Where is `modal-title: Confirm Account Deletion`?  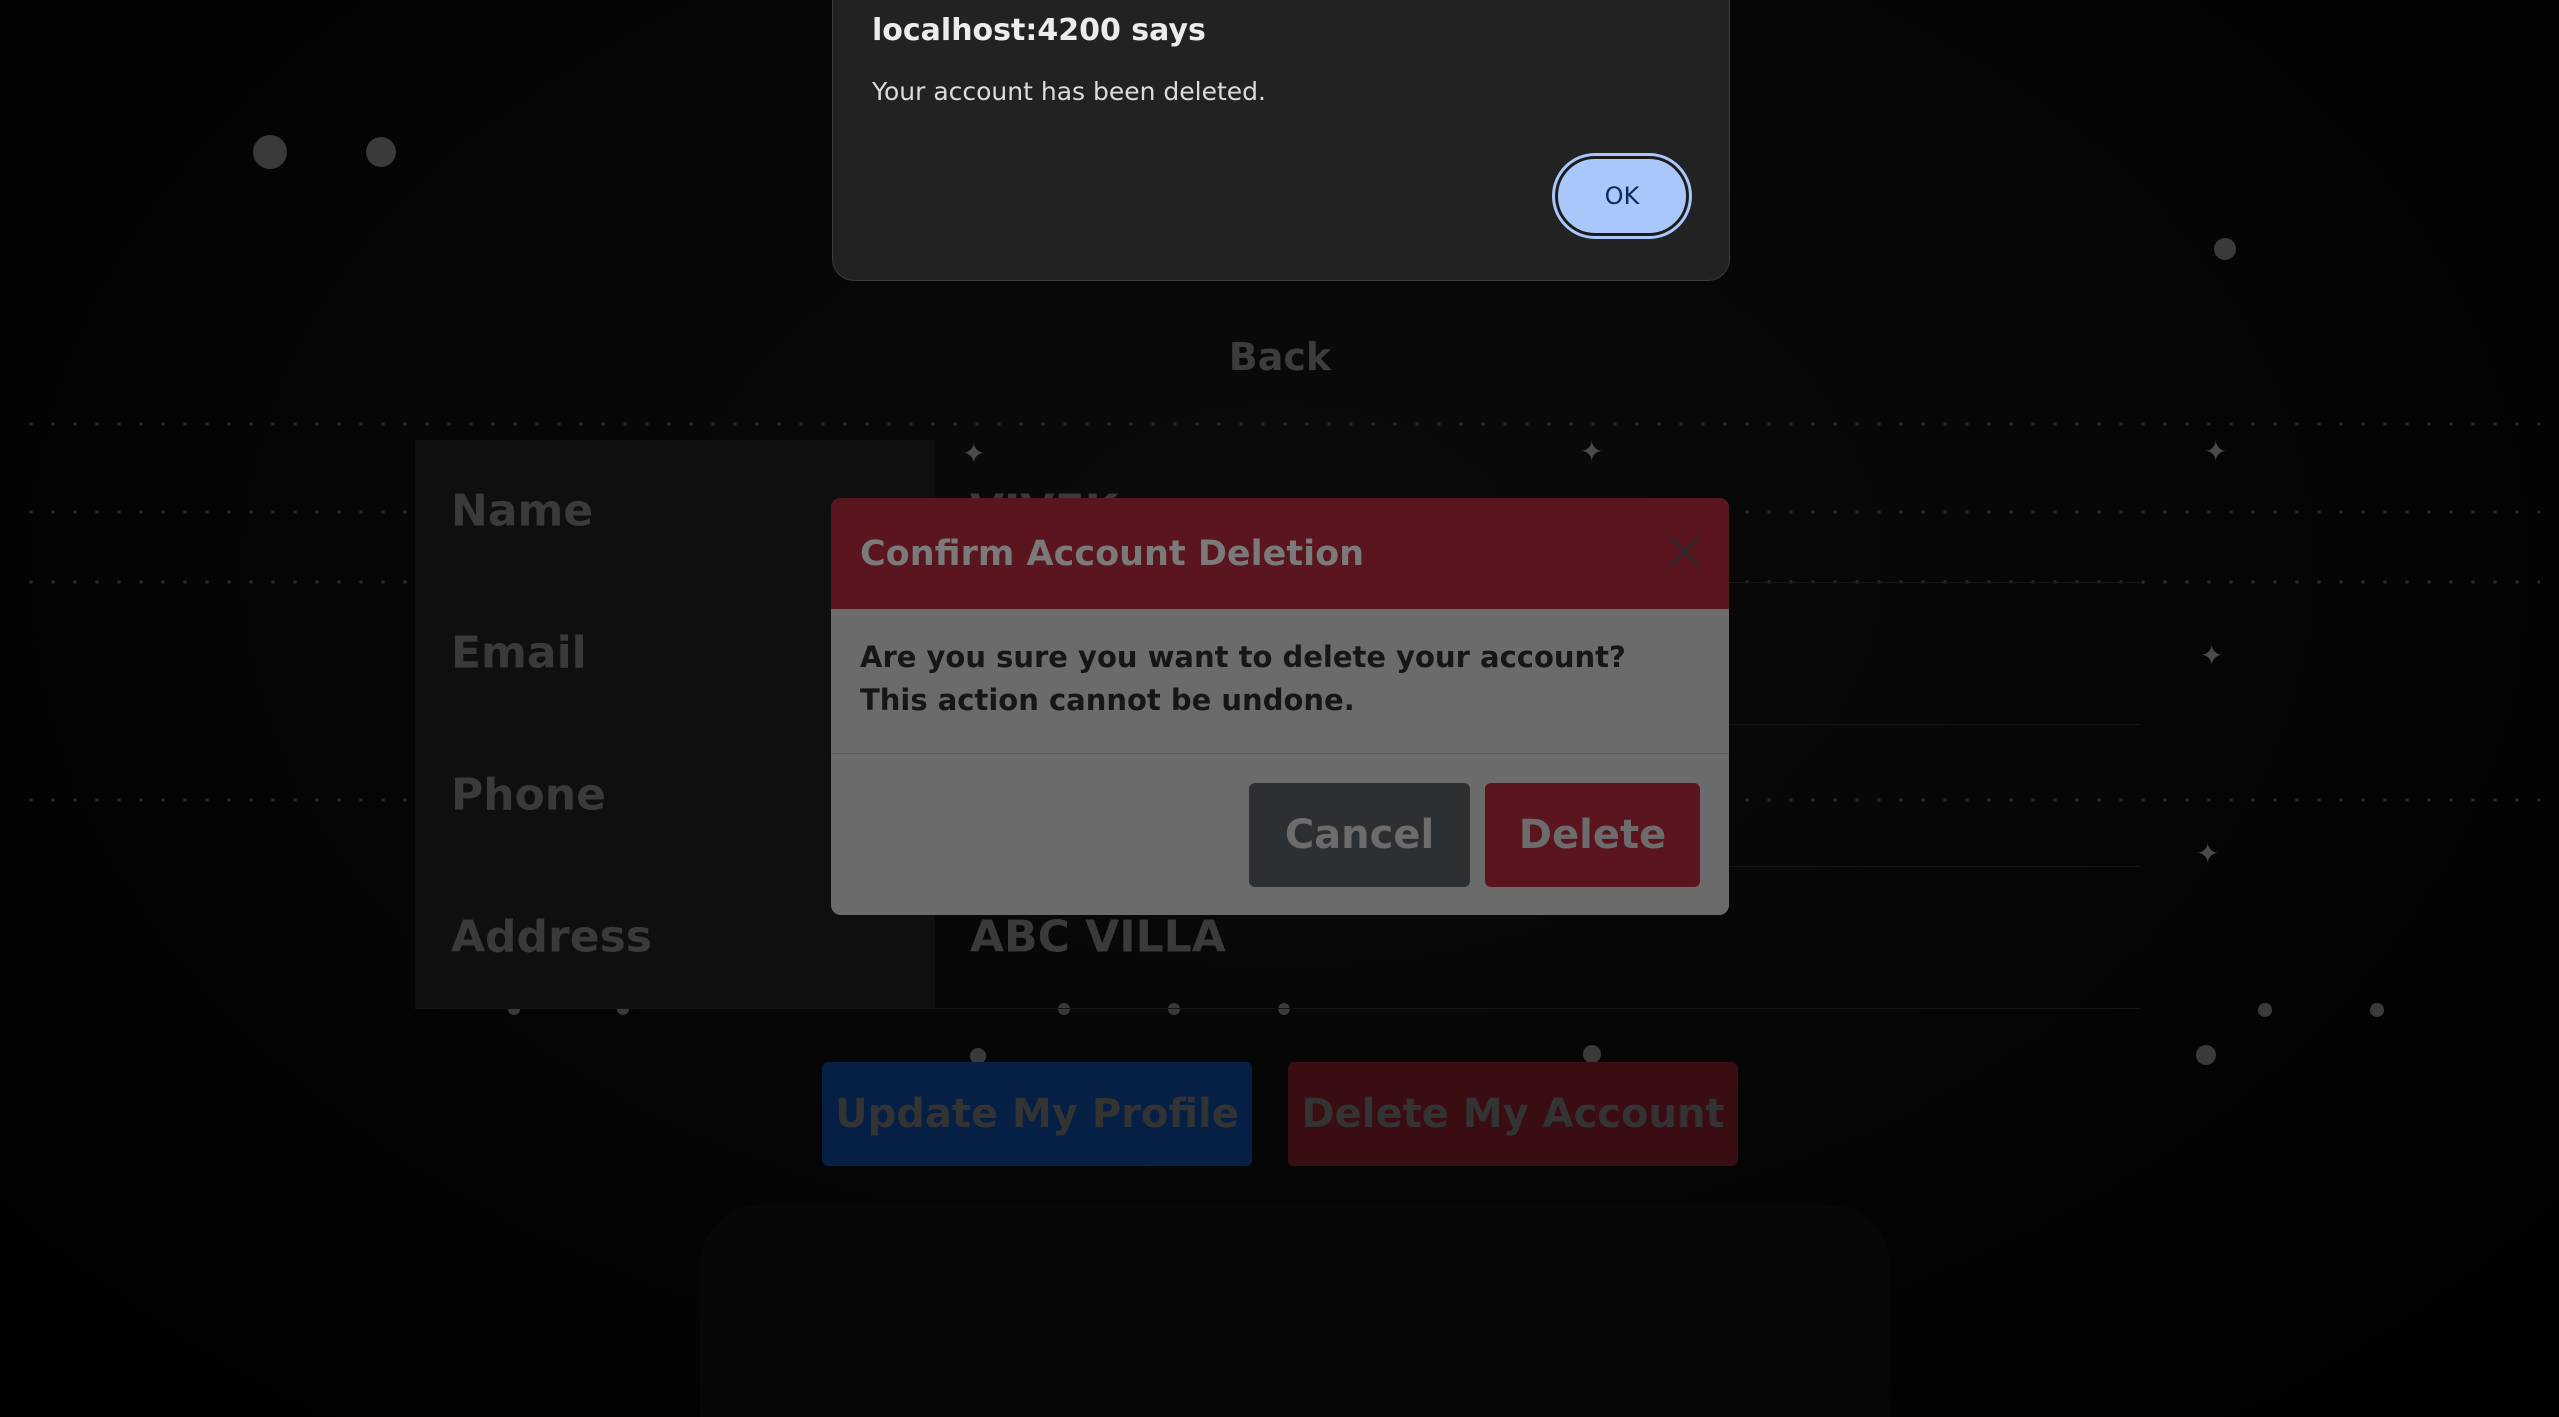 modal-title: Confirm Account Deletion is located at coordinates (1112, 553).